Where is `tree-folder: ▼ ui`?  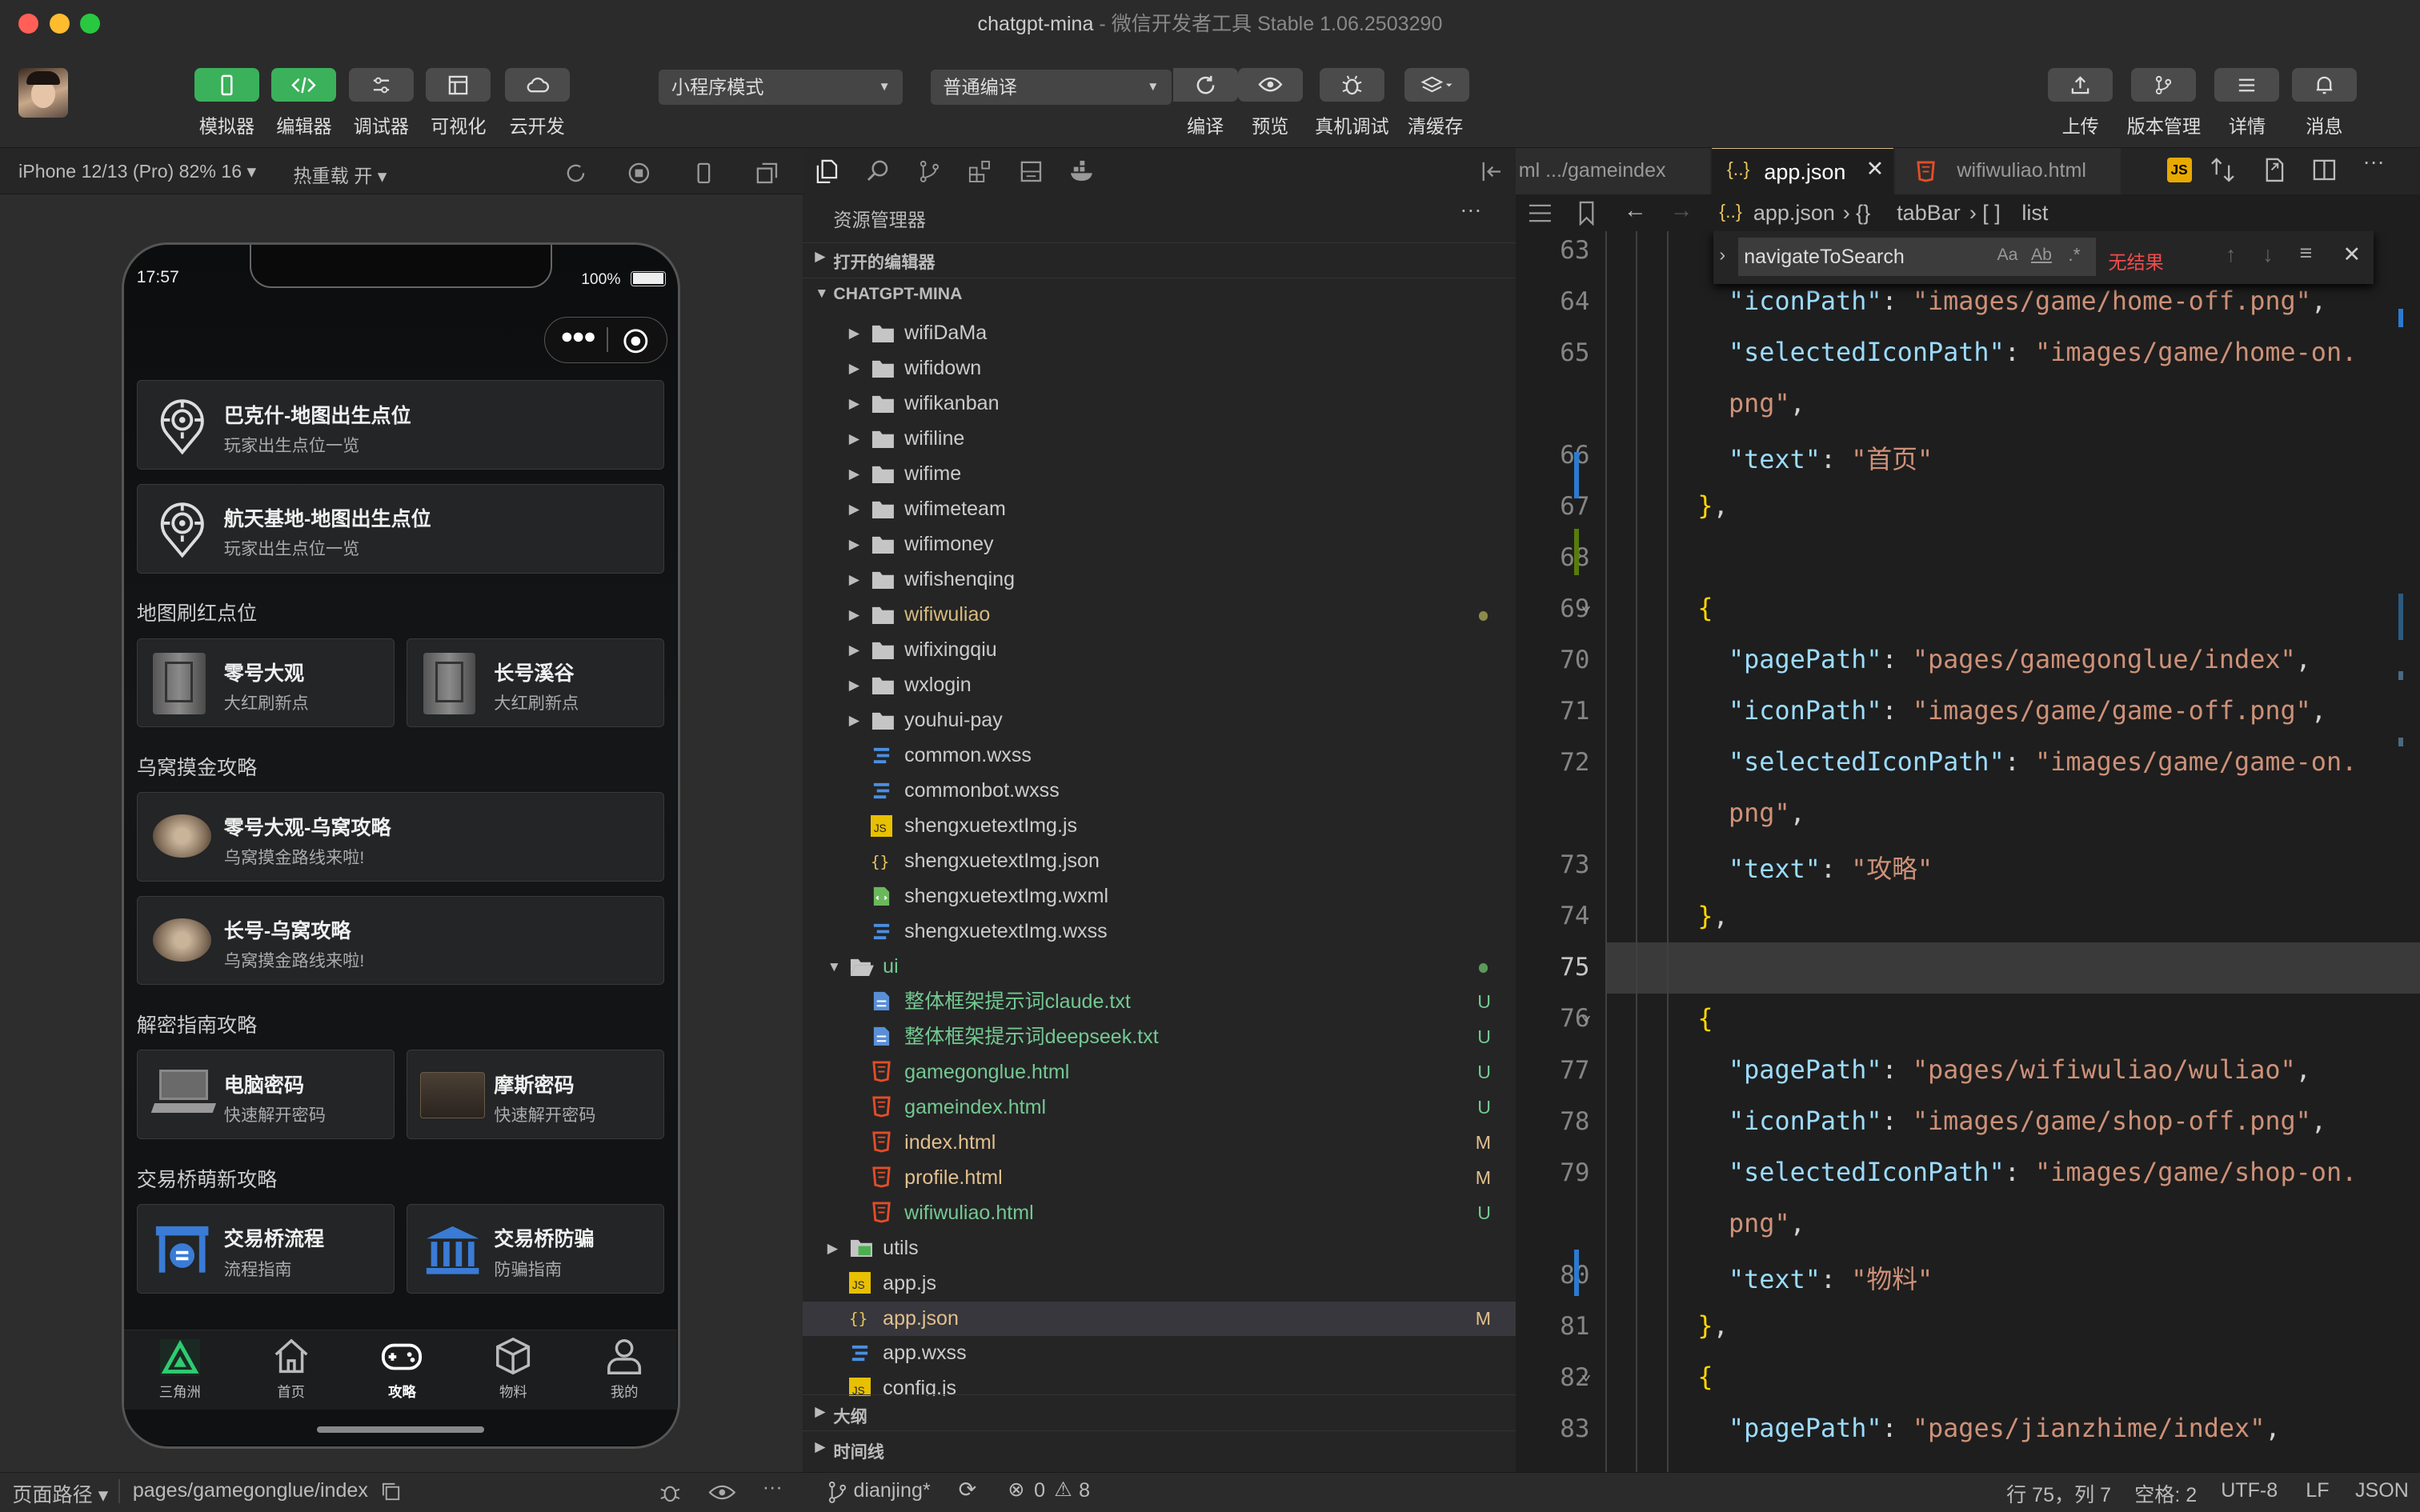
tree-folder: ▼ ui is located at coordinates (1159, 967).